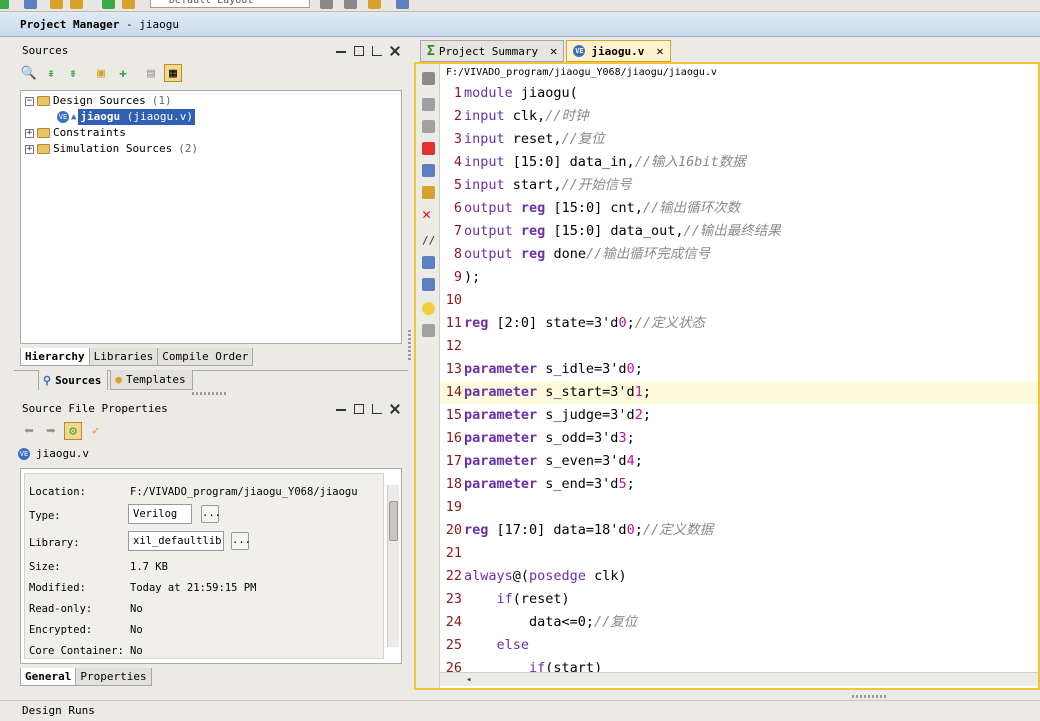 This screenshot has width=1040, height=721. What do you see at coordinates (428, 78) in the screenshot?
I see `save-icon` at bounding box center [428, 78].